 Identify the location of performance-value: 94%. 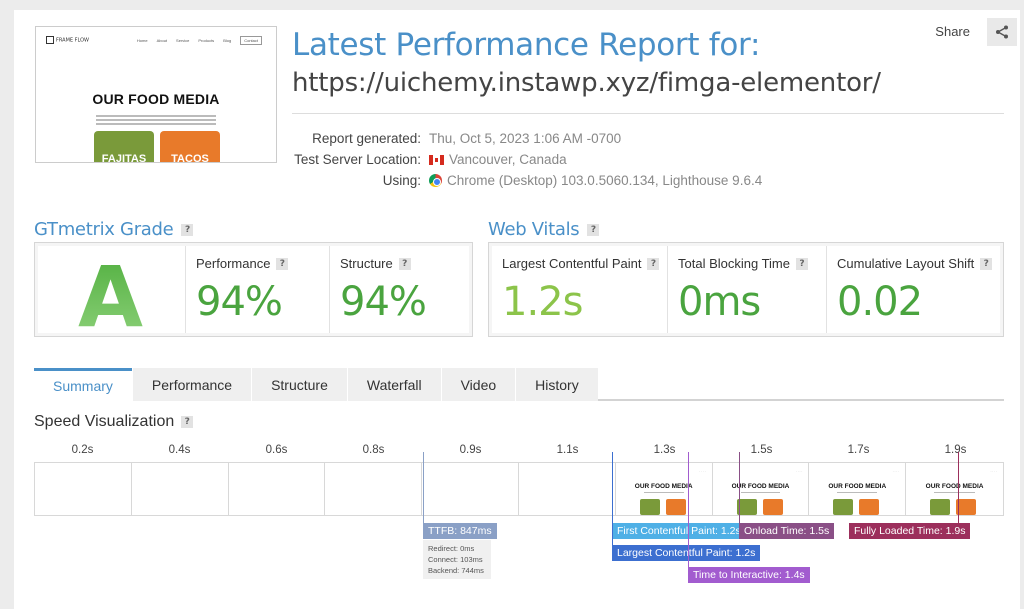
(239, 302).